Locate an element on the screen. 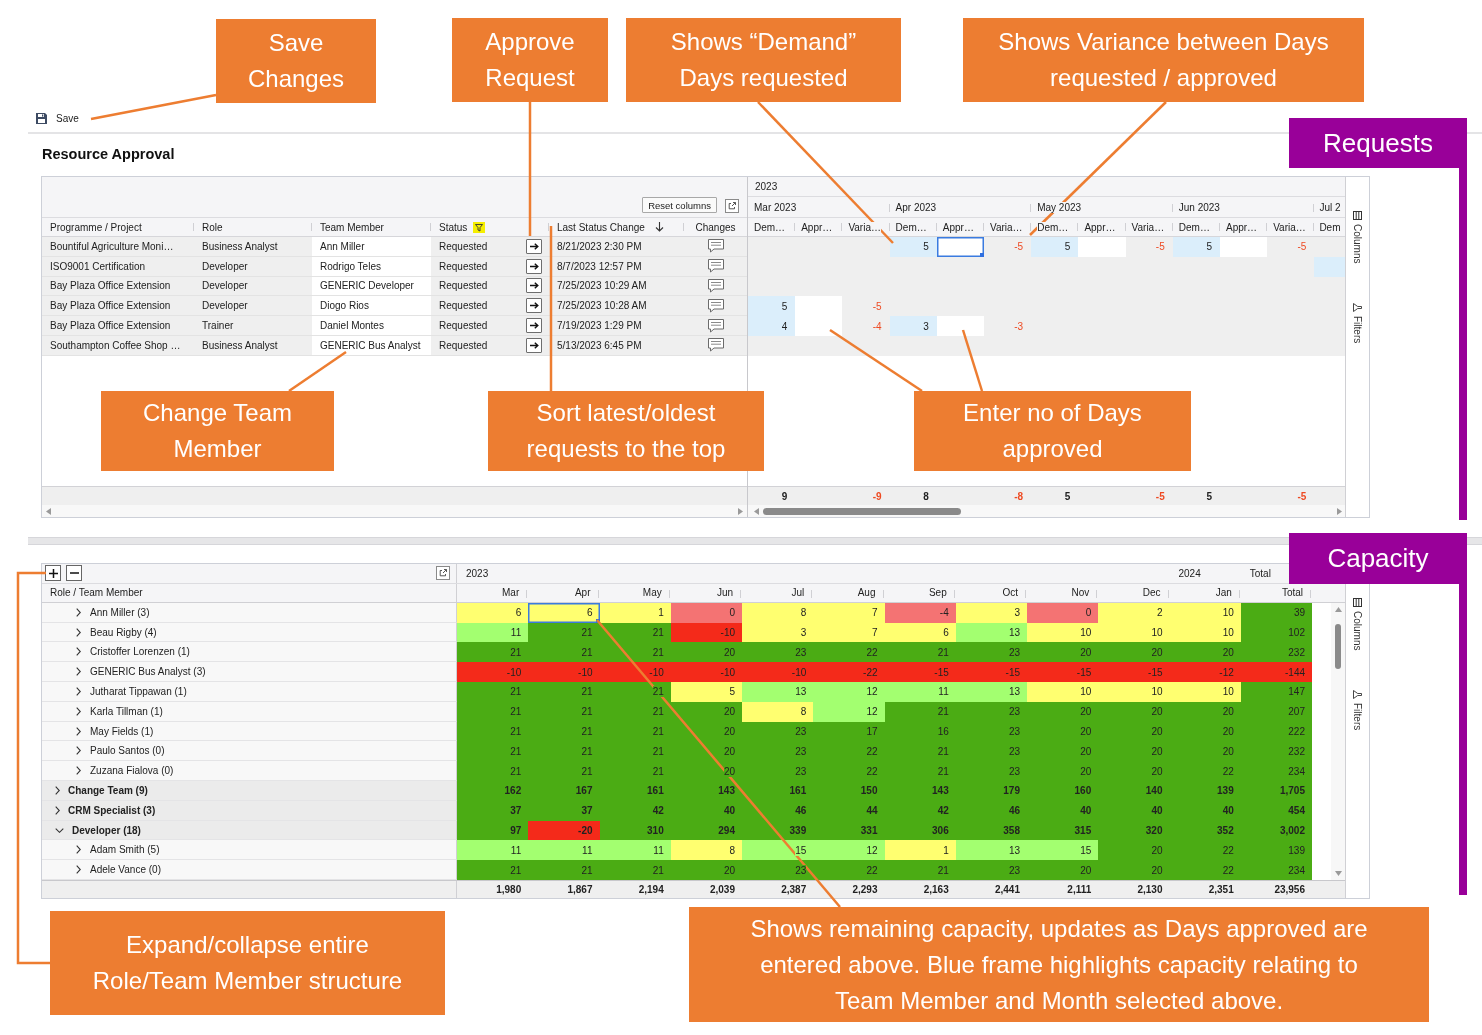 The width and height of the screenshot is (1482, 1035). collapse-all-button is located at coordinates (74, 573).